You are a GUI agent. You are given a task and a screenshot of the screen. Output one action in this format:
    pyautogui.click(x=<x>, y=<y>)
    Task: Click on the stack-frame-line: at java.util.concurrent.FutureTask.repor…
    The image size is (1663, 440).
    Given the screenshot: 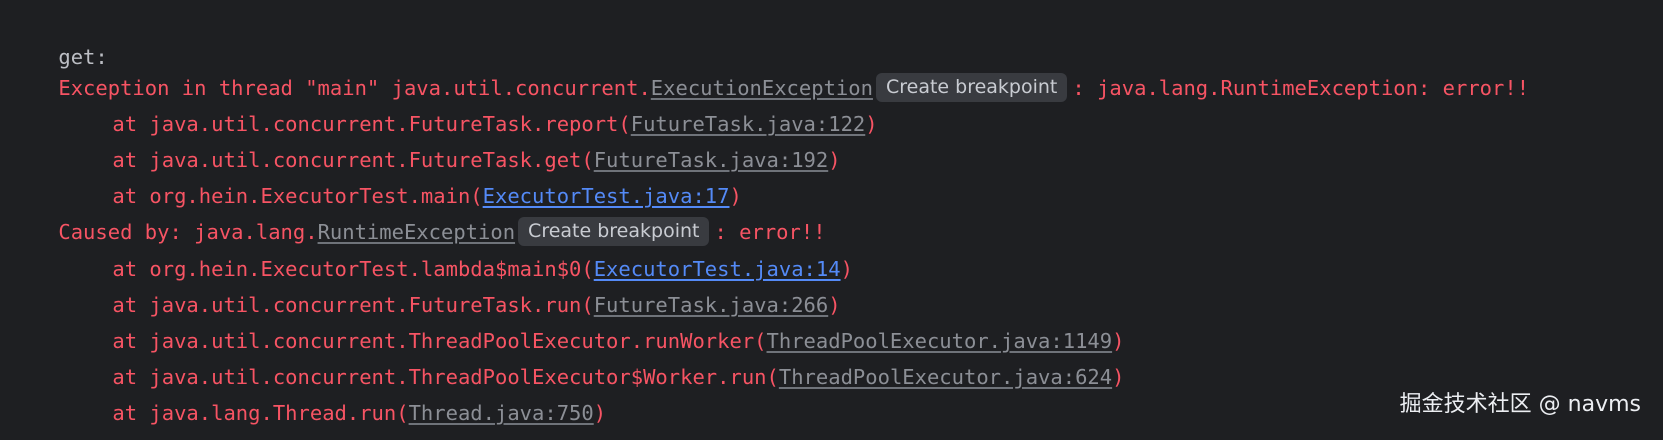 What is the action you would take?
    pyautogui.click(x=470, y=103)
    